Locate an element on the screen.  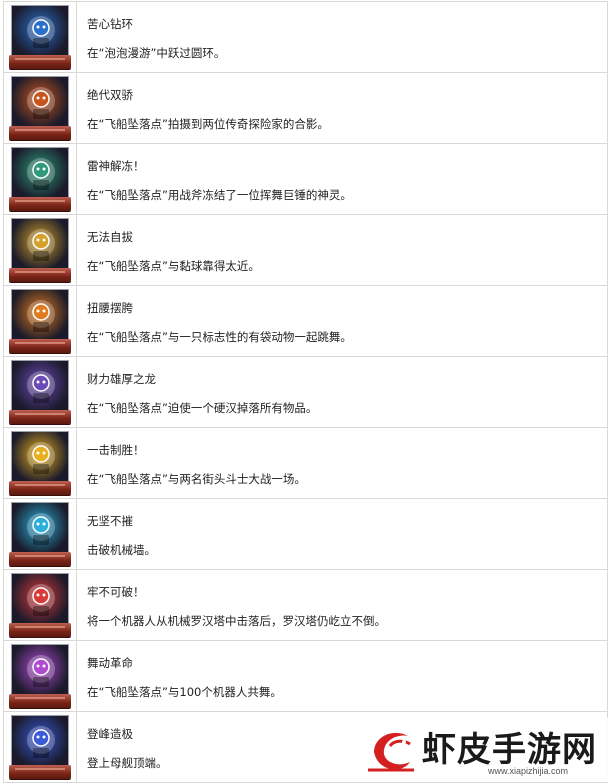
trophy-row: 一击制胜！ 在“飞船坠落点”与两名街头斗士大战一场。 is located at coordinates (305, 463).